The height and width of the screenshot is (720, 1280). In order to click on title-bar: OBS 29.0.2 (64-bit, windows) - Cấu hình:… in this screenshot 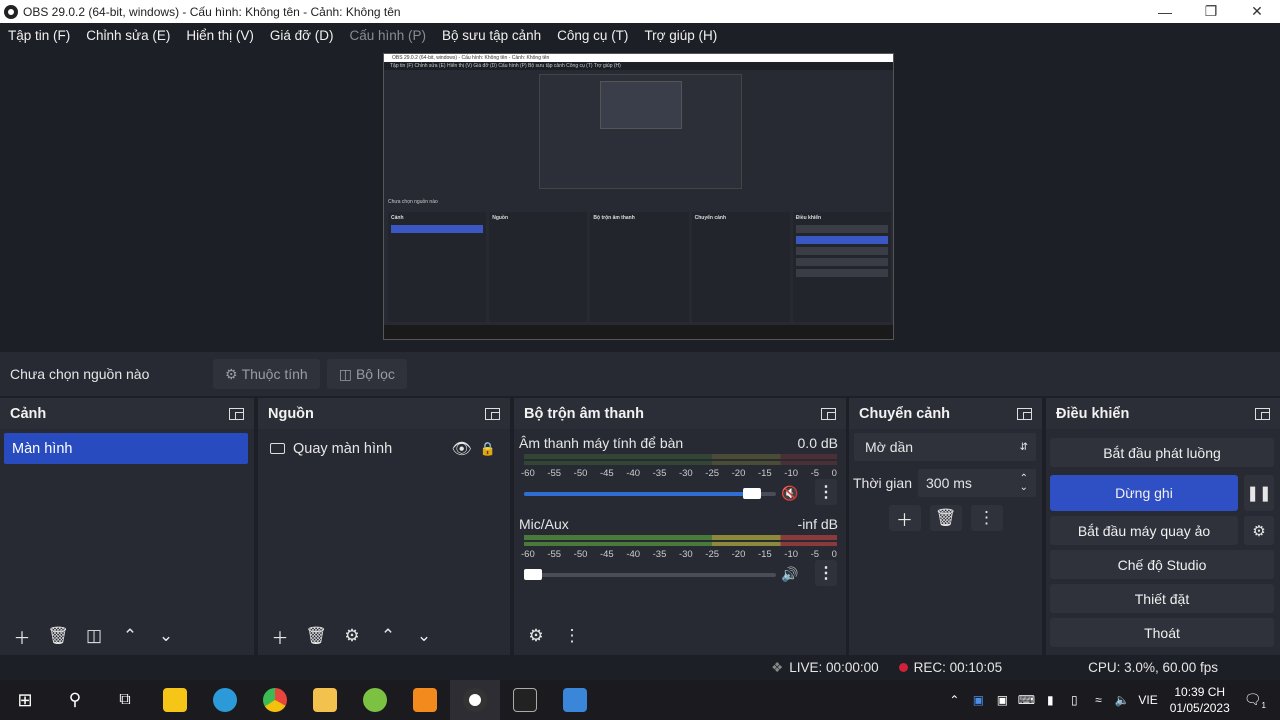, I will do `click(640, 11)`.